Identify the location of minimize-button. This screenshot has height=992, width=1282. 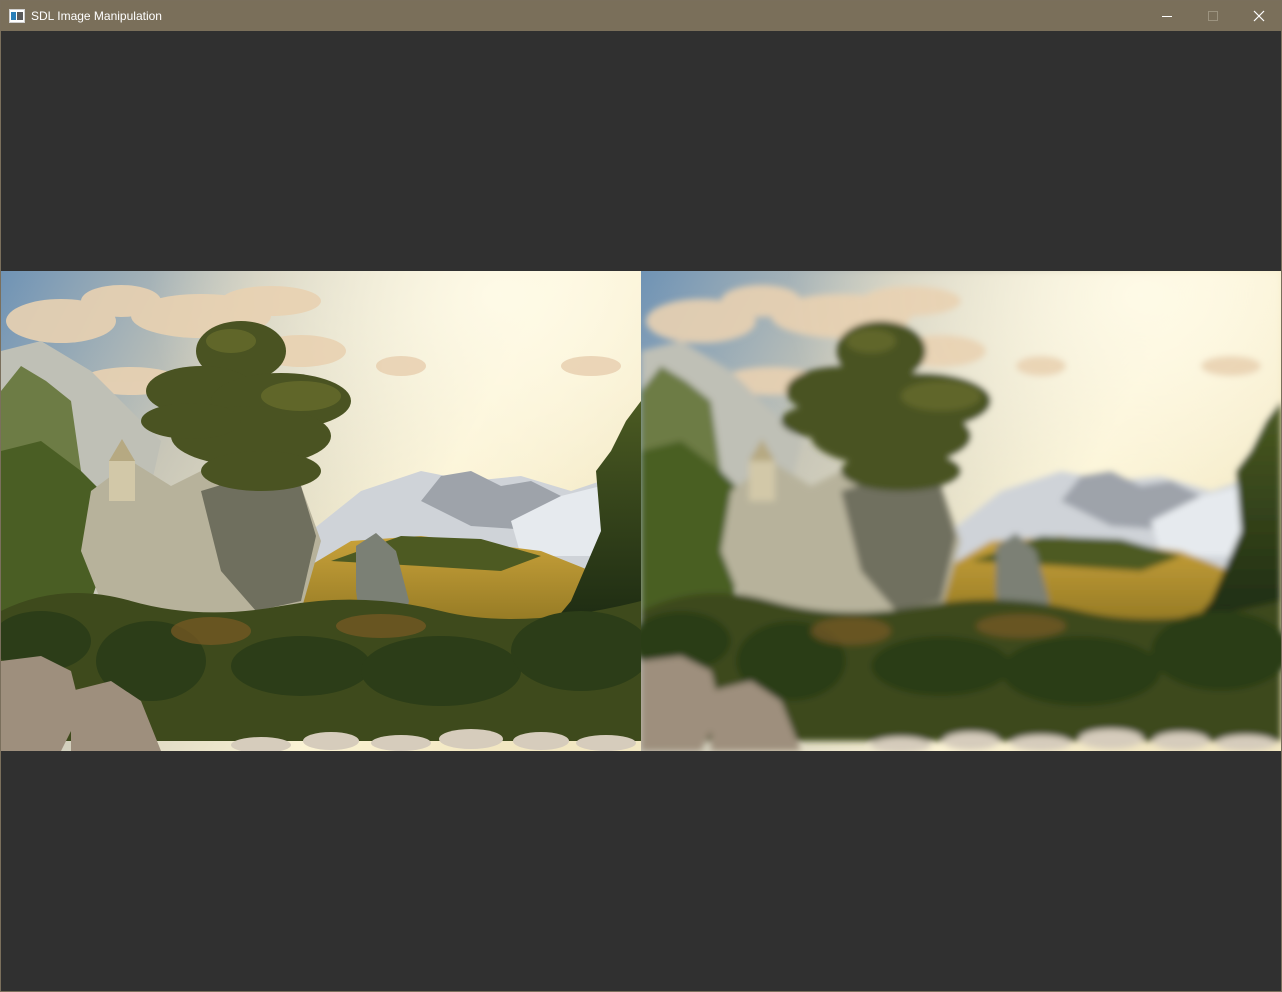
(1167, 16).